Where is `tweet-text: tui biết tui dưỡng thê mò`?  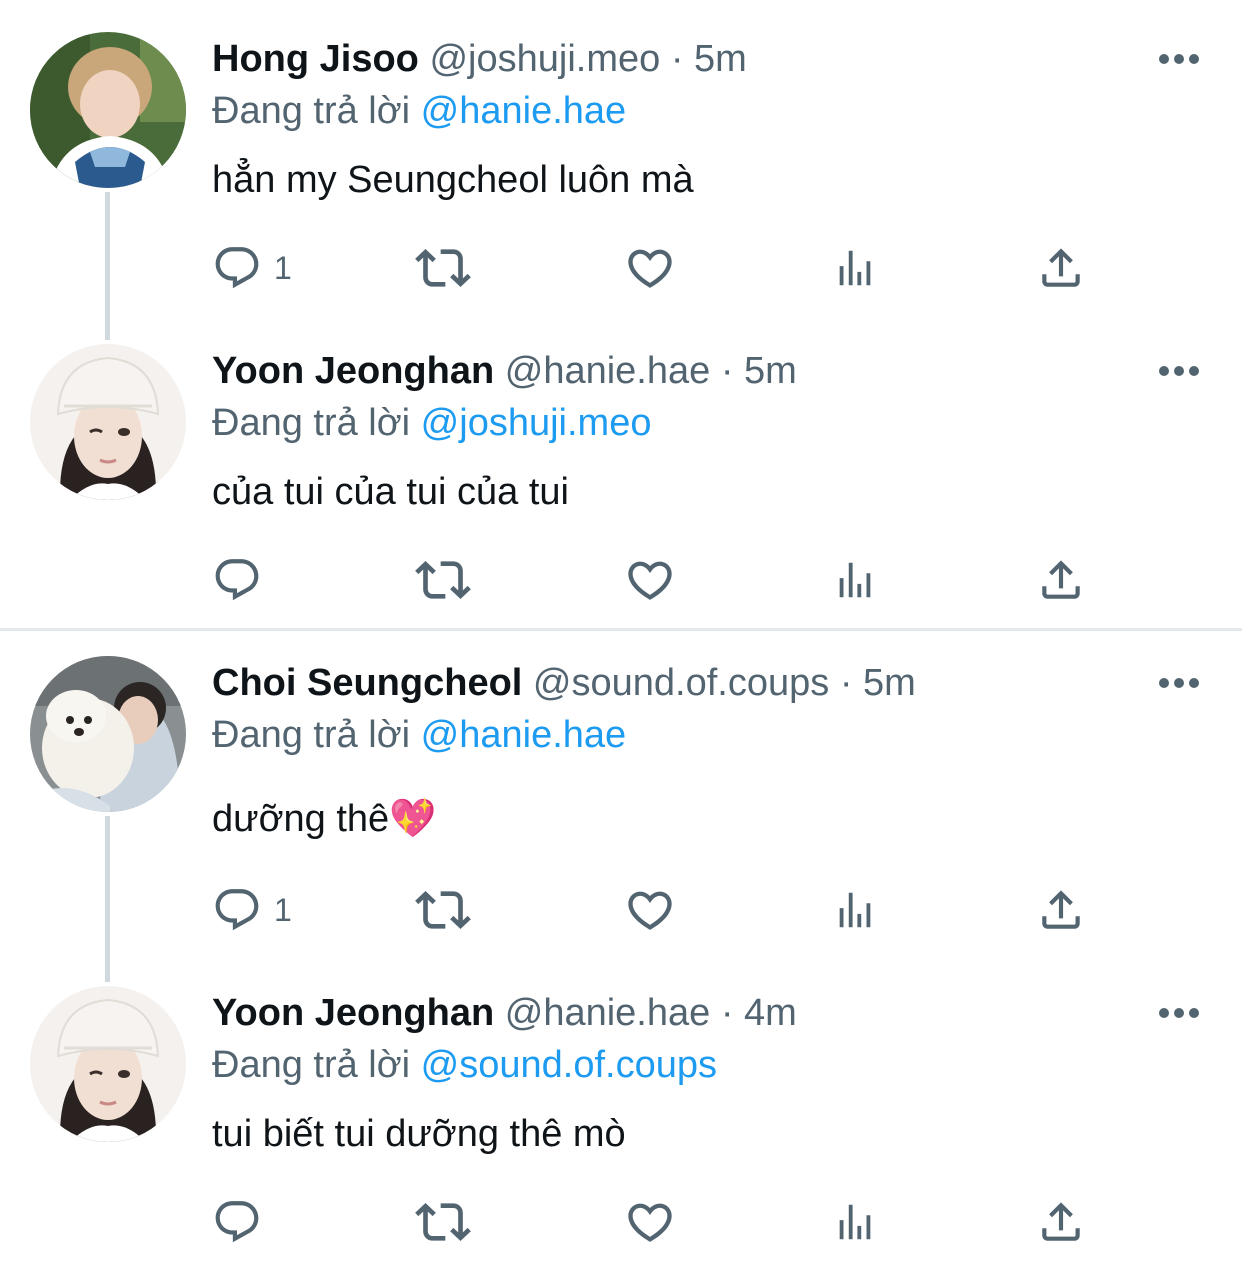 tweet-text: tui biết tui dưỡng thê mò is located at coordinates (419, 1134).